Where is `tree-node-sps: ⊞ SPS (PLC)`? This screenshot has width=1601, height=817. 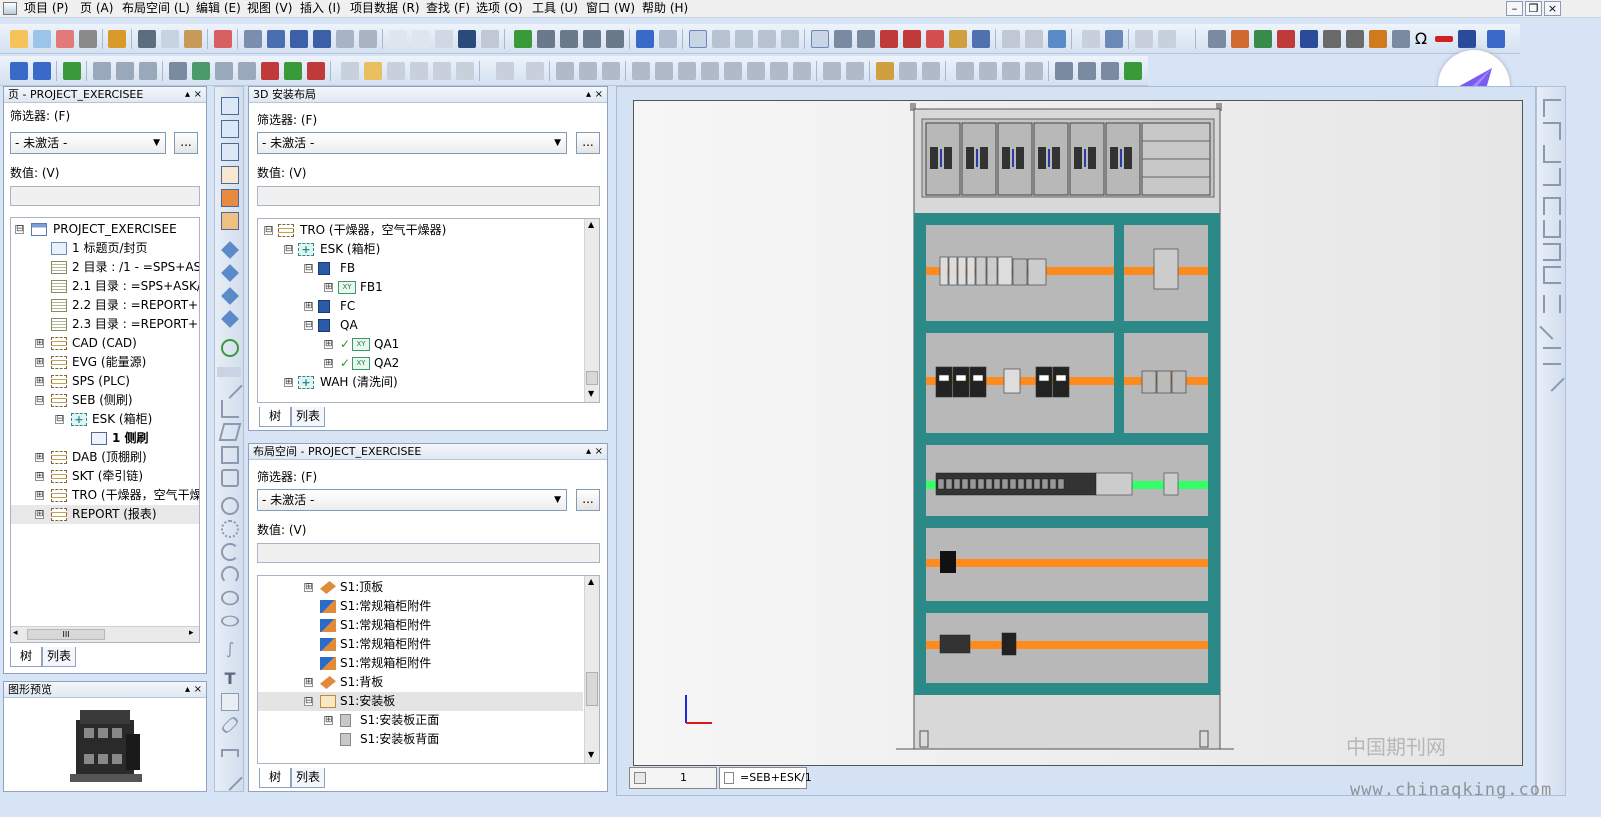 tree-node-sps: ⊞ SPS (PLC) is located at coordinates (105, 381).